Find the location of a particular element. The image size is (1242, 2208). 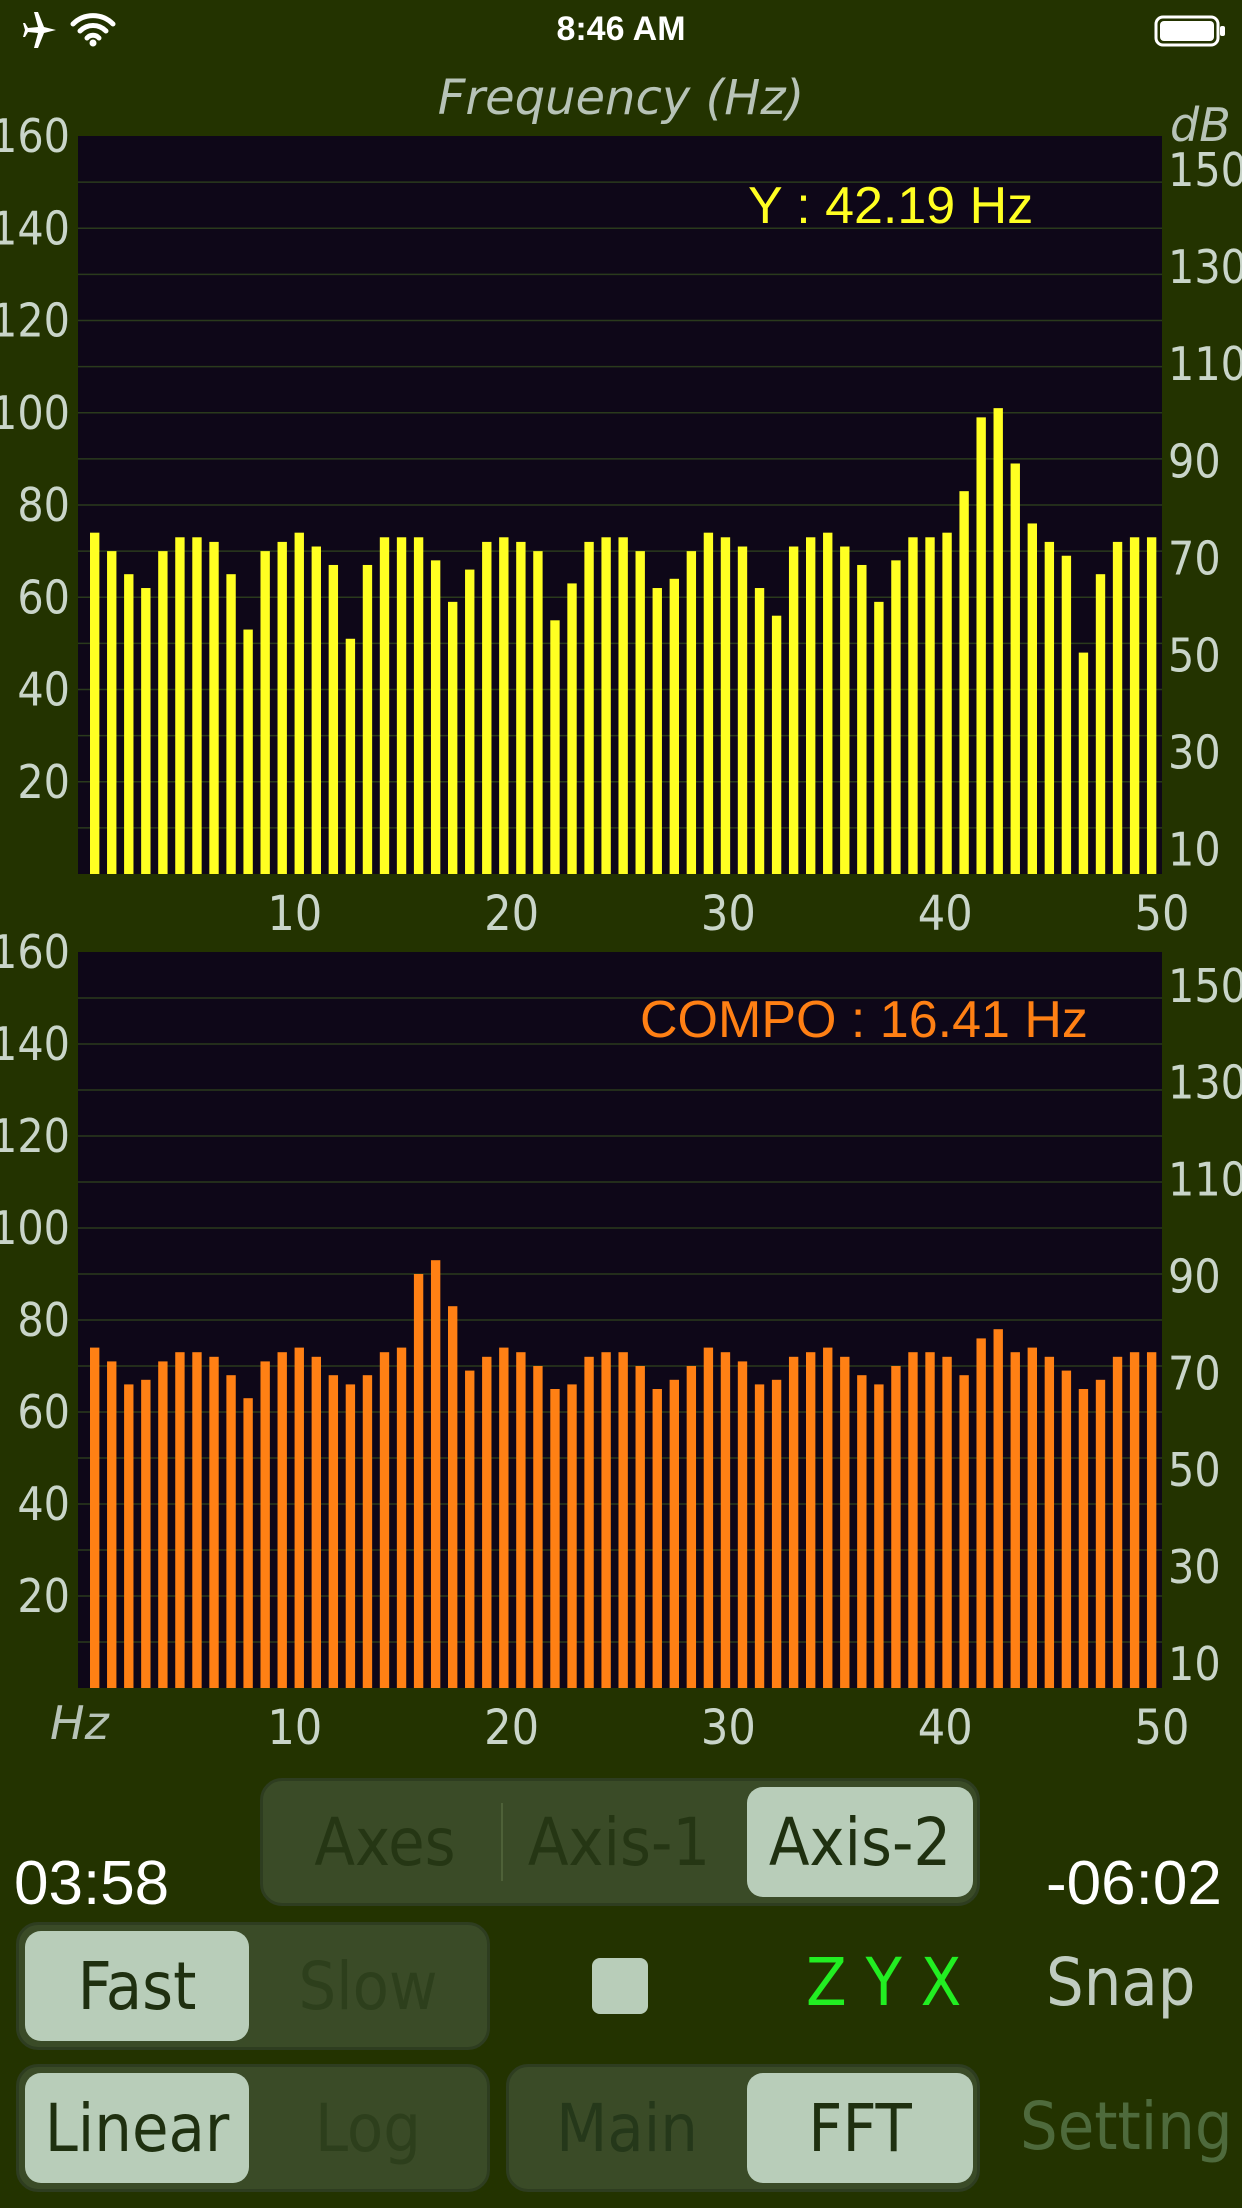

x-tick-label: 10 is located at coordinates (294, 1728).